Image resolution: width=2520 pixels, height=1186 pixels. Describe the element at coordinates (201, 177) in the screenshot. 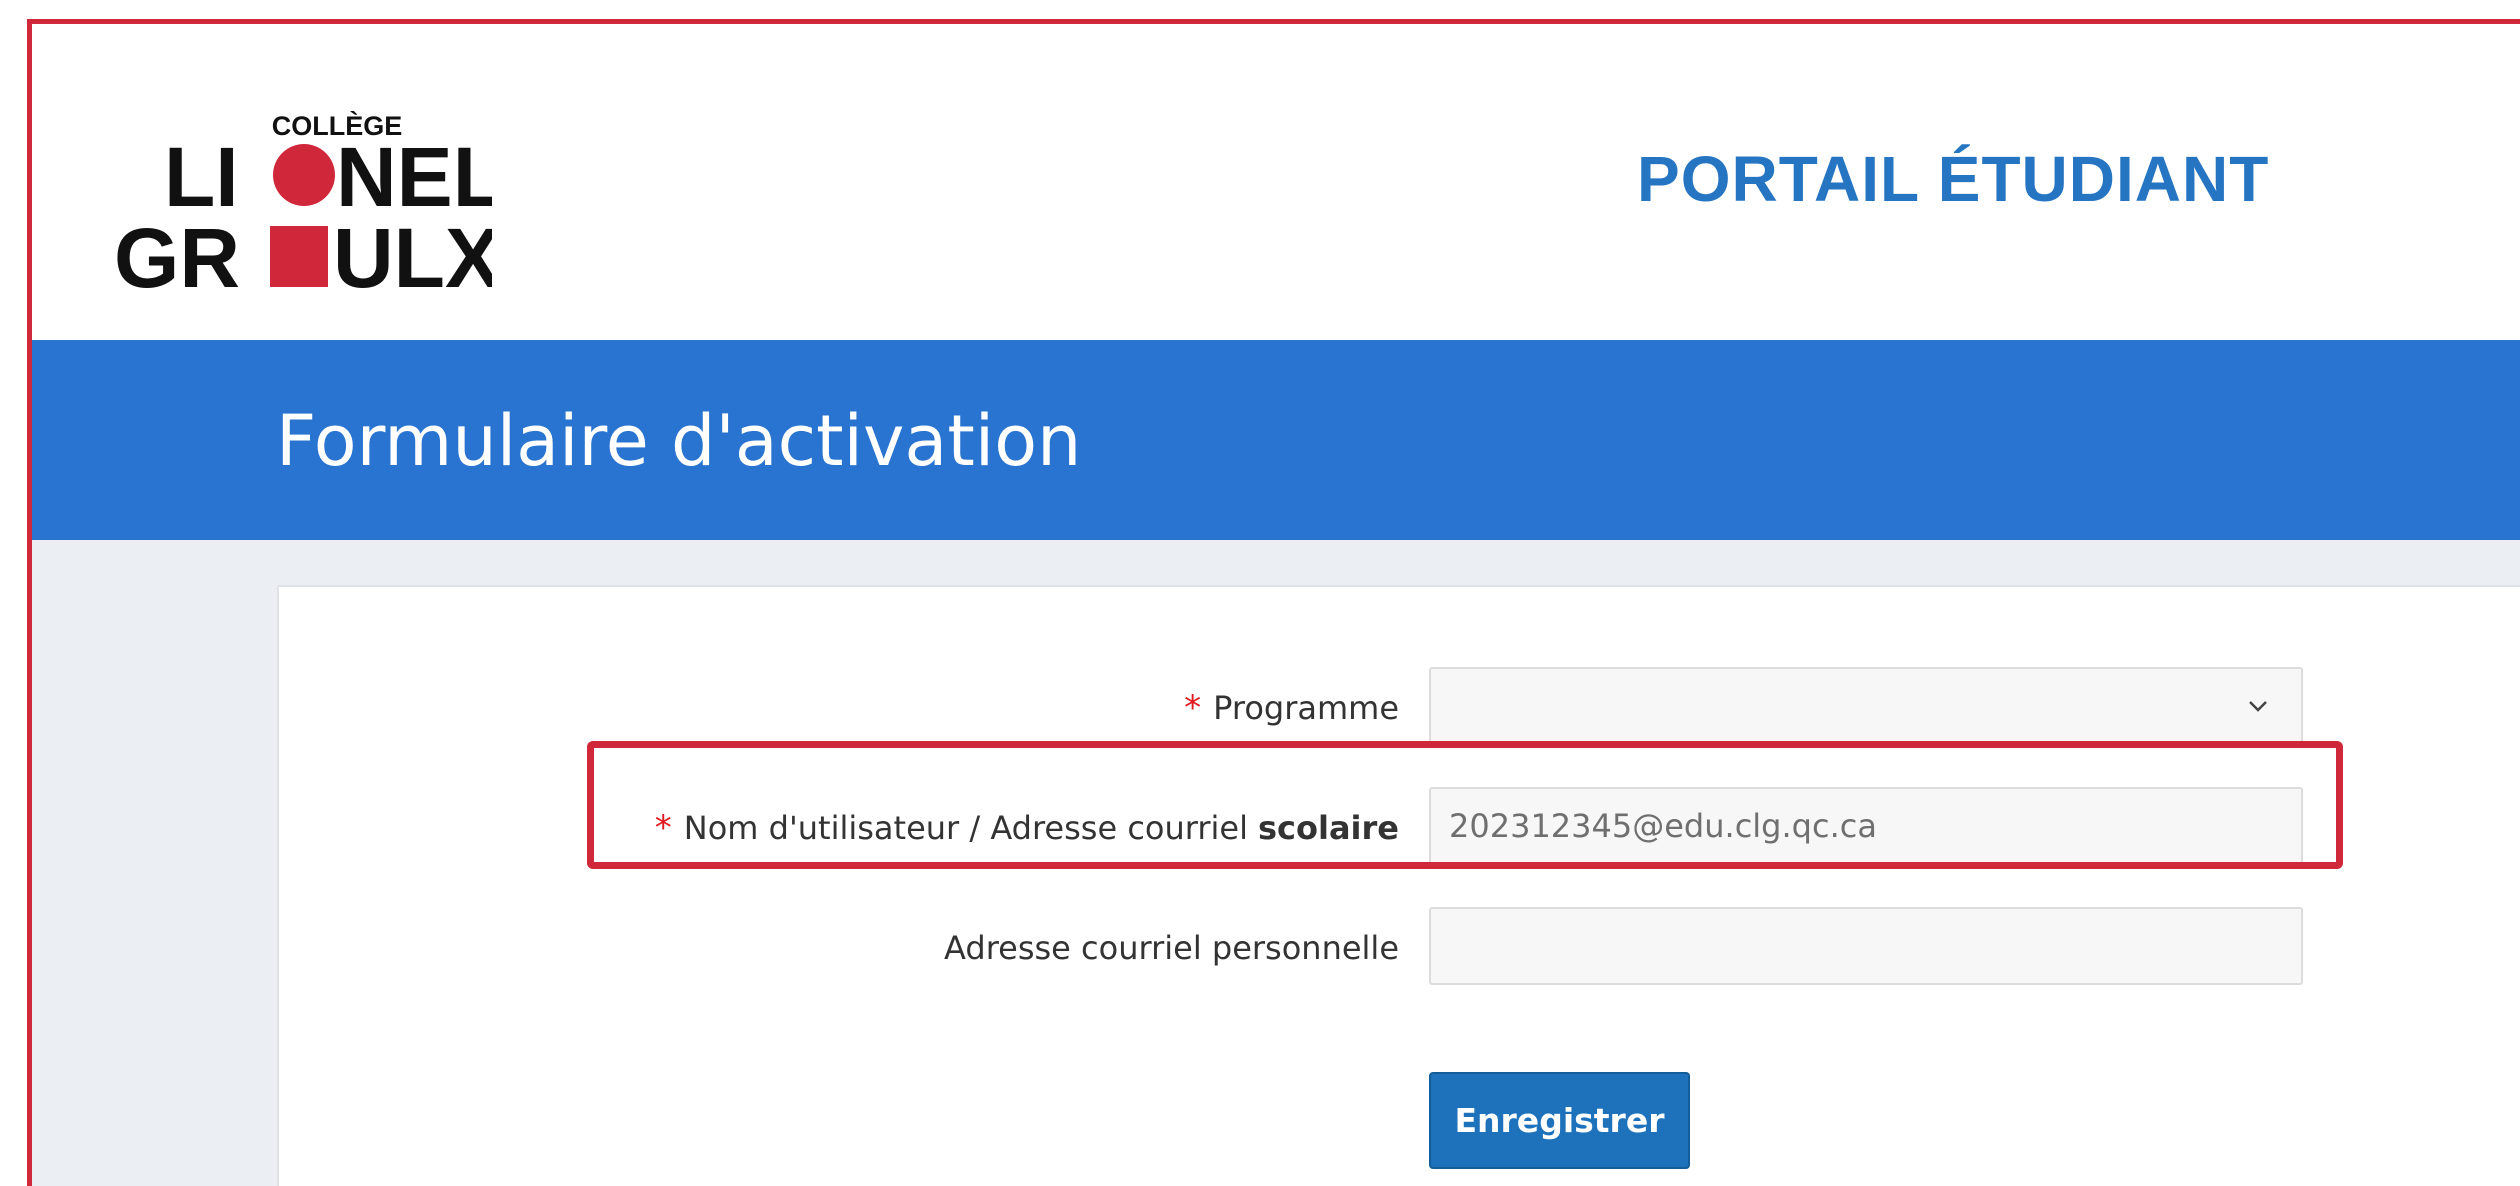

I see `svg-text: LI` at that location.